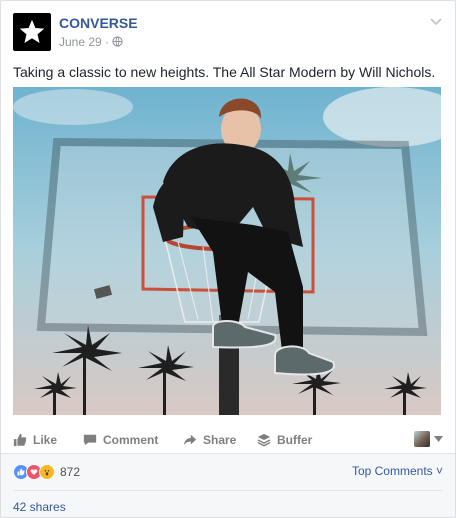 The image size is (456, 518). I want to click on audience-selector, so click(428, 439).